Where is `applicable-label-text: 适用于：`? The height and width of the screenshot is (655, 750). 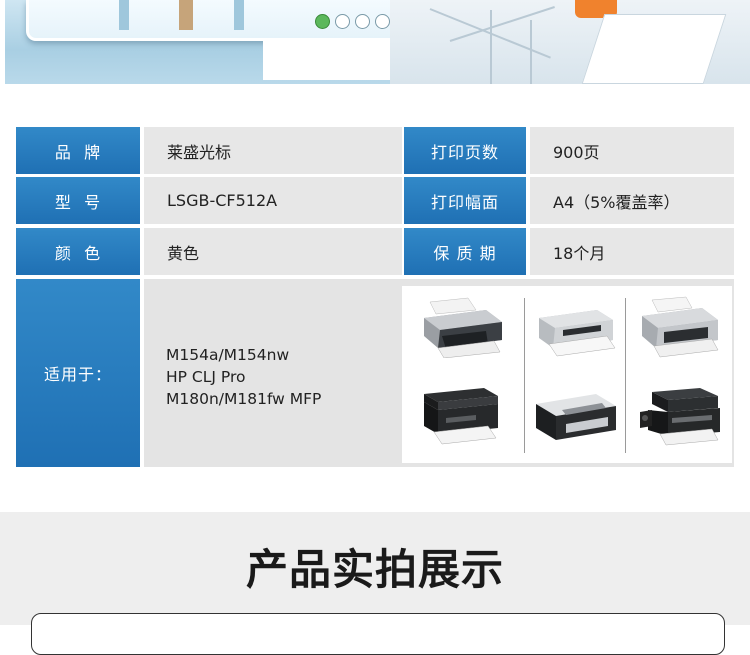 applicable-label-text: 适用于： is located at coordinates (77, 374).